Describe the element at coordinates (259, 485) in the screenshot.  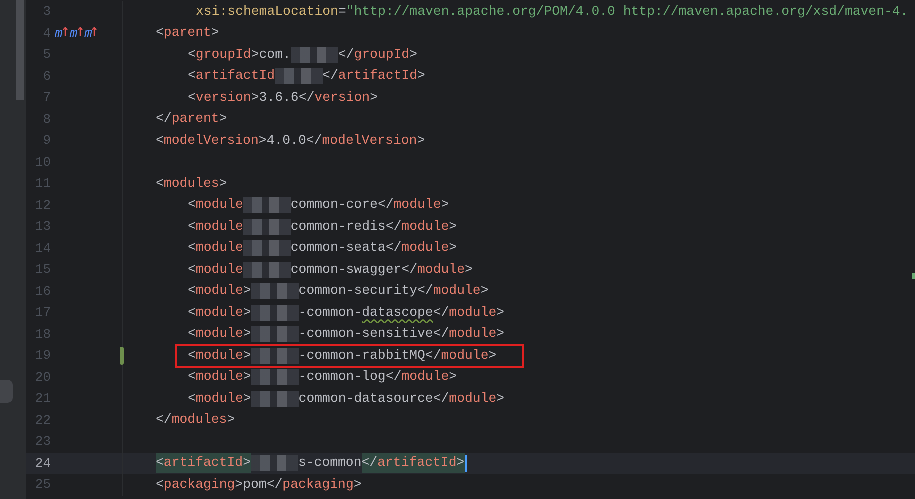
I see `code-text: <packaging>pom</packaging>` at that location.